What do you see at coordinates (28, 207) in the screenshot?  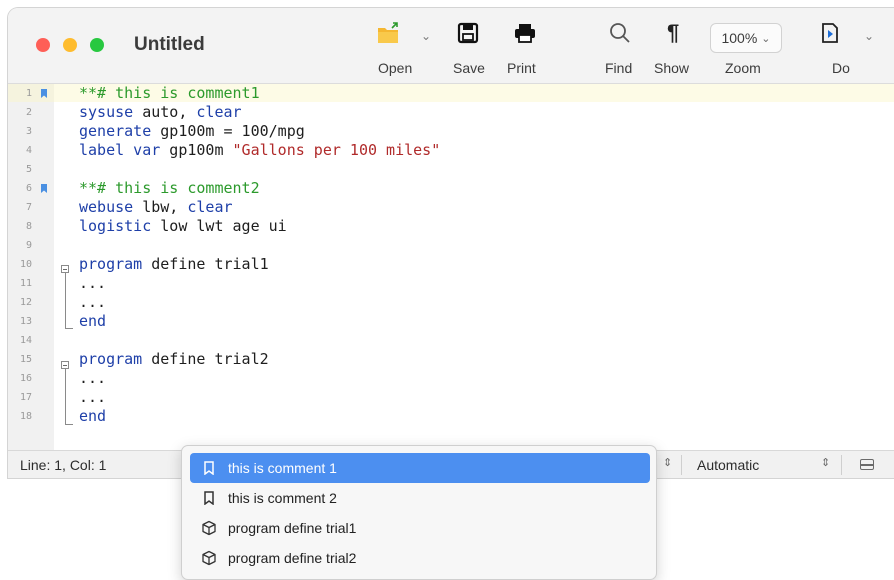 I see `line-number: 7` at bounding box center [28, 207].